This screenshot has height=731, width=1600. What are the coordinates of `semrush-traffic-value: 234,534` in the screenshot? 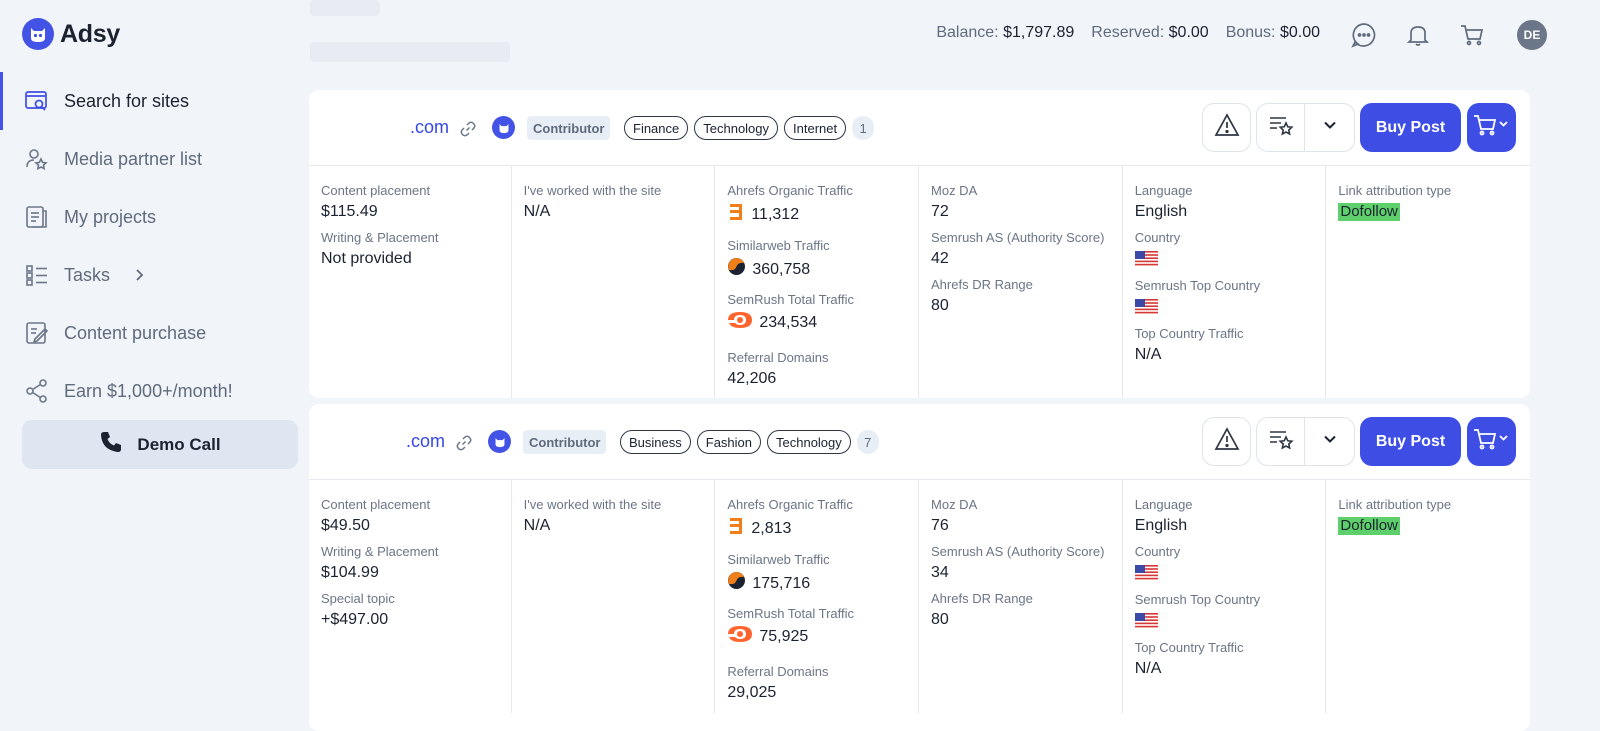 It's located at (788, 322).